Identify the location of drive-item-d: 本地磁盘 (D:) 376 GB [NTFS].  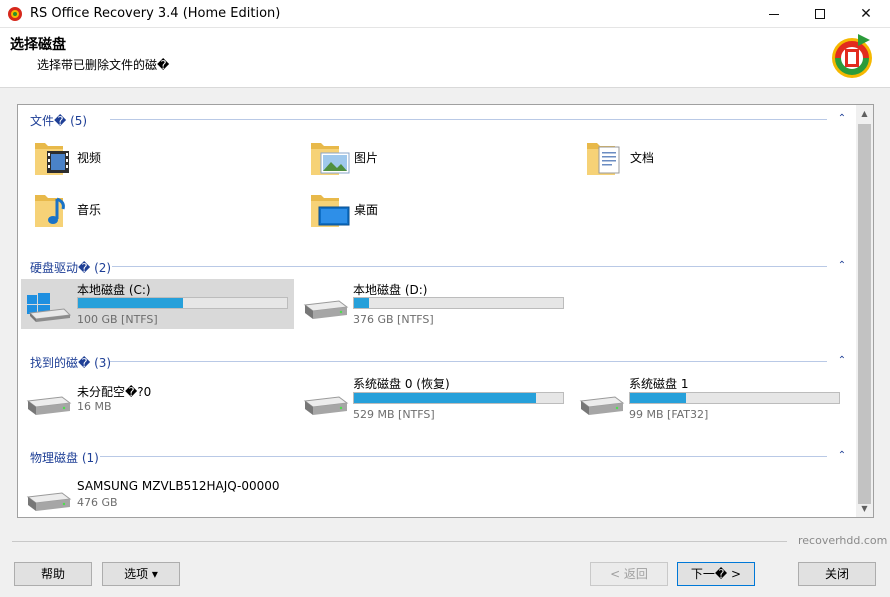
(436, 304).